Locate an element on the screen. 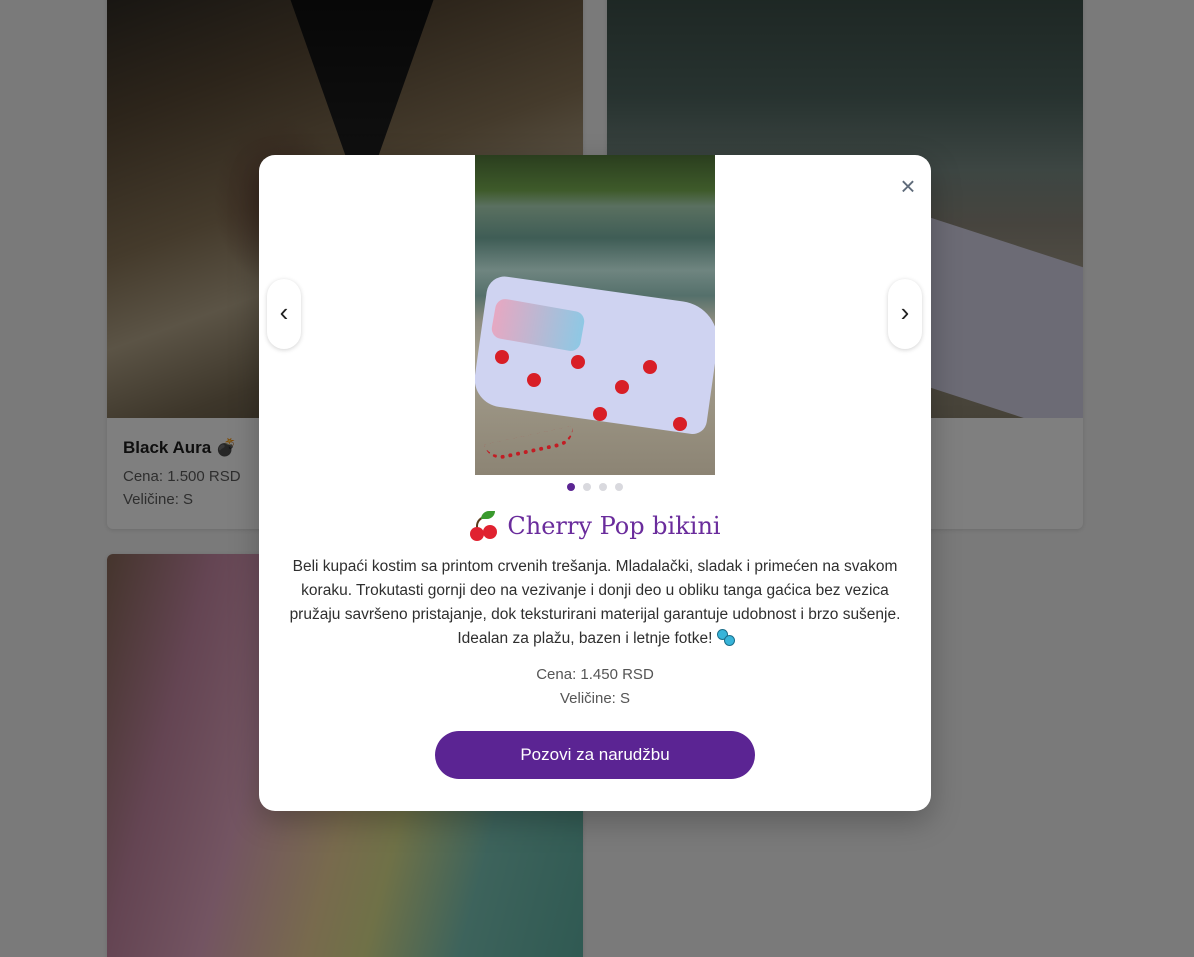  product-price: Cena: 1.450 RSD is located at coordinates (595, 674).